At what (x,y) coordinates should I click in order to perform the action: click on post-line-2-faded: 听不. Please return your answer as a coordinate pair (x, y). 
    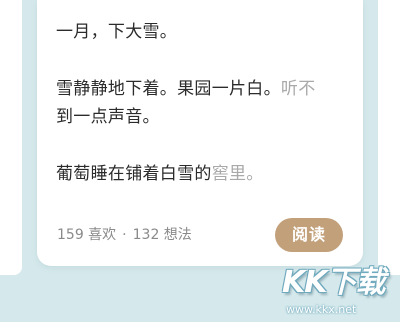
    Looking at the image, I should click on (298, 89).